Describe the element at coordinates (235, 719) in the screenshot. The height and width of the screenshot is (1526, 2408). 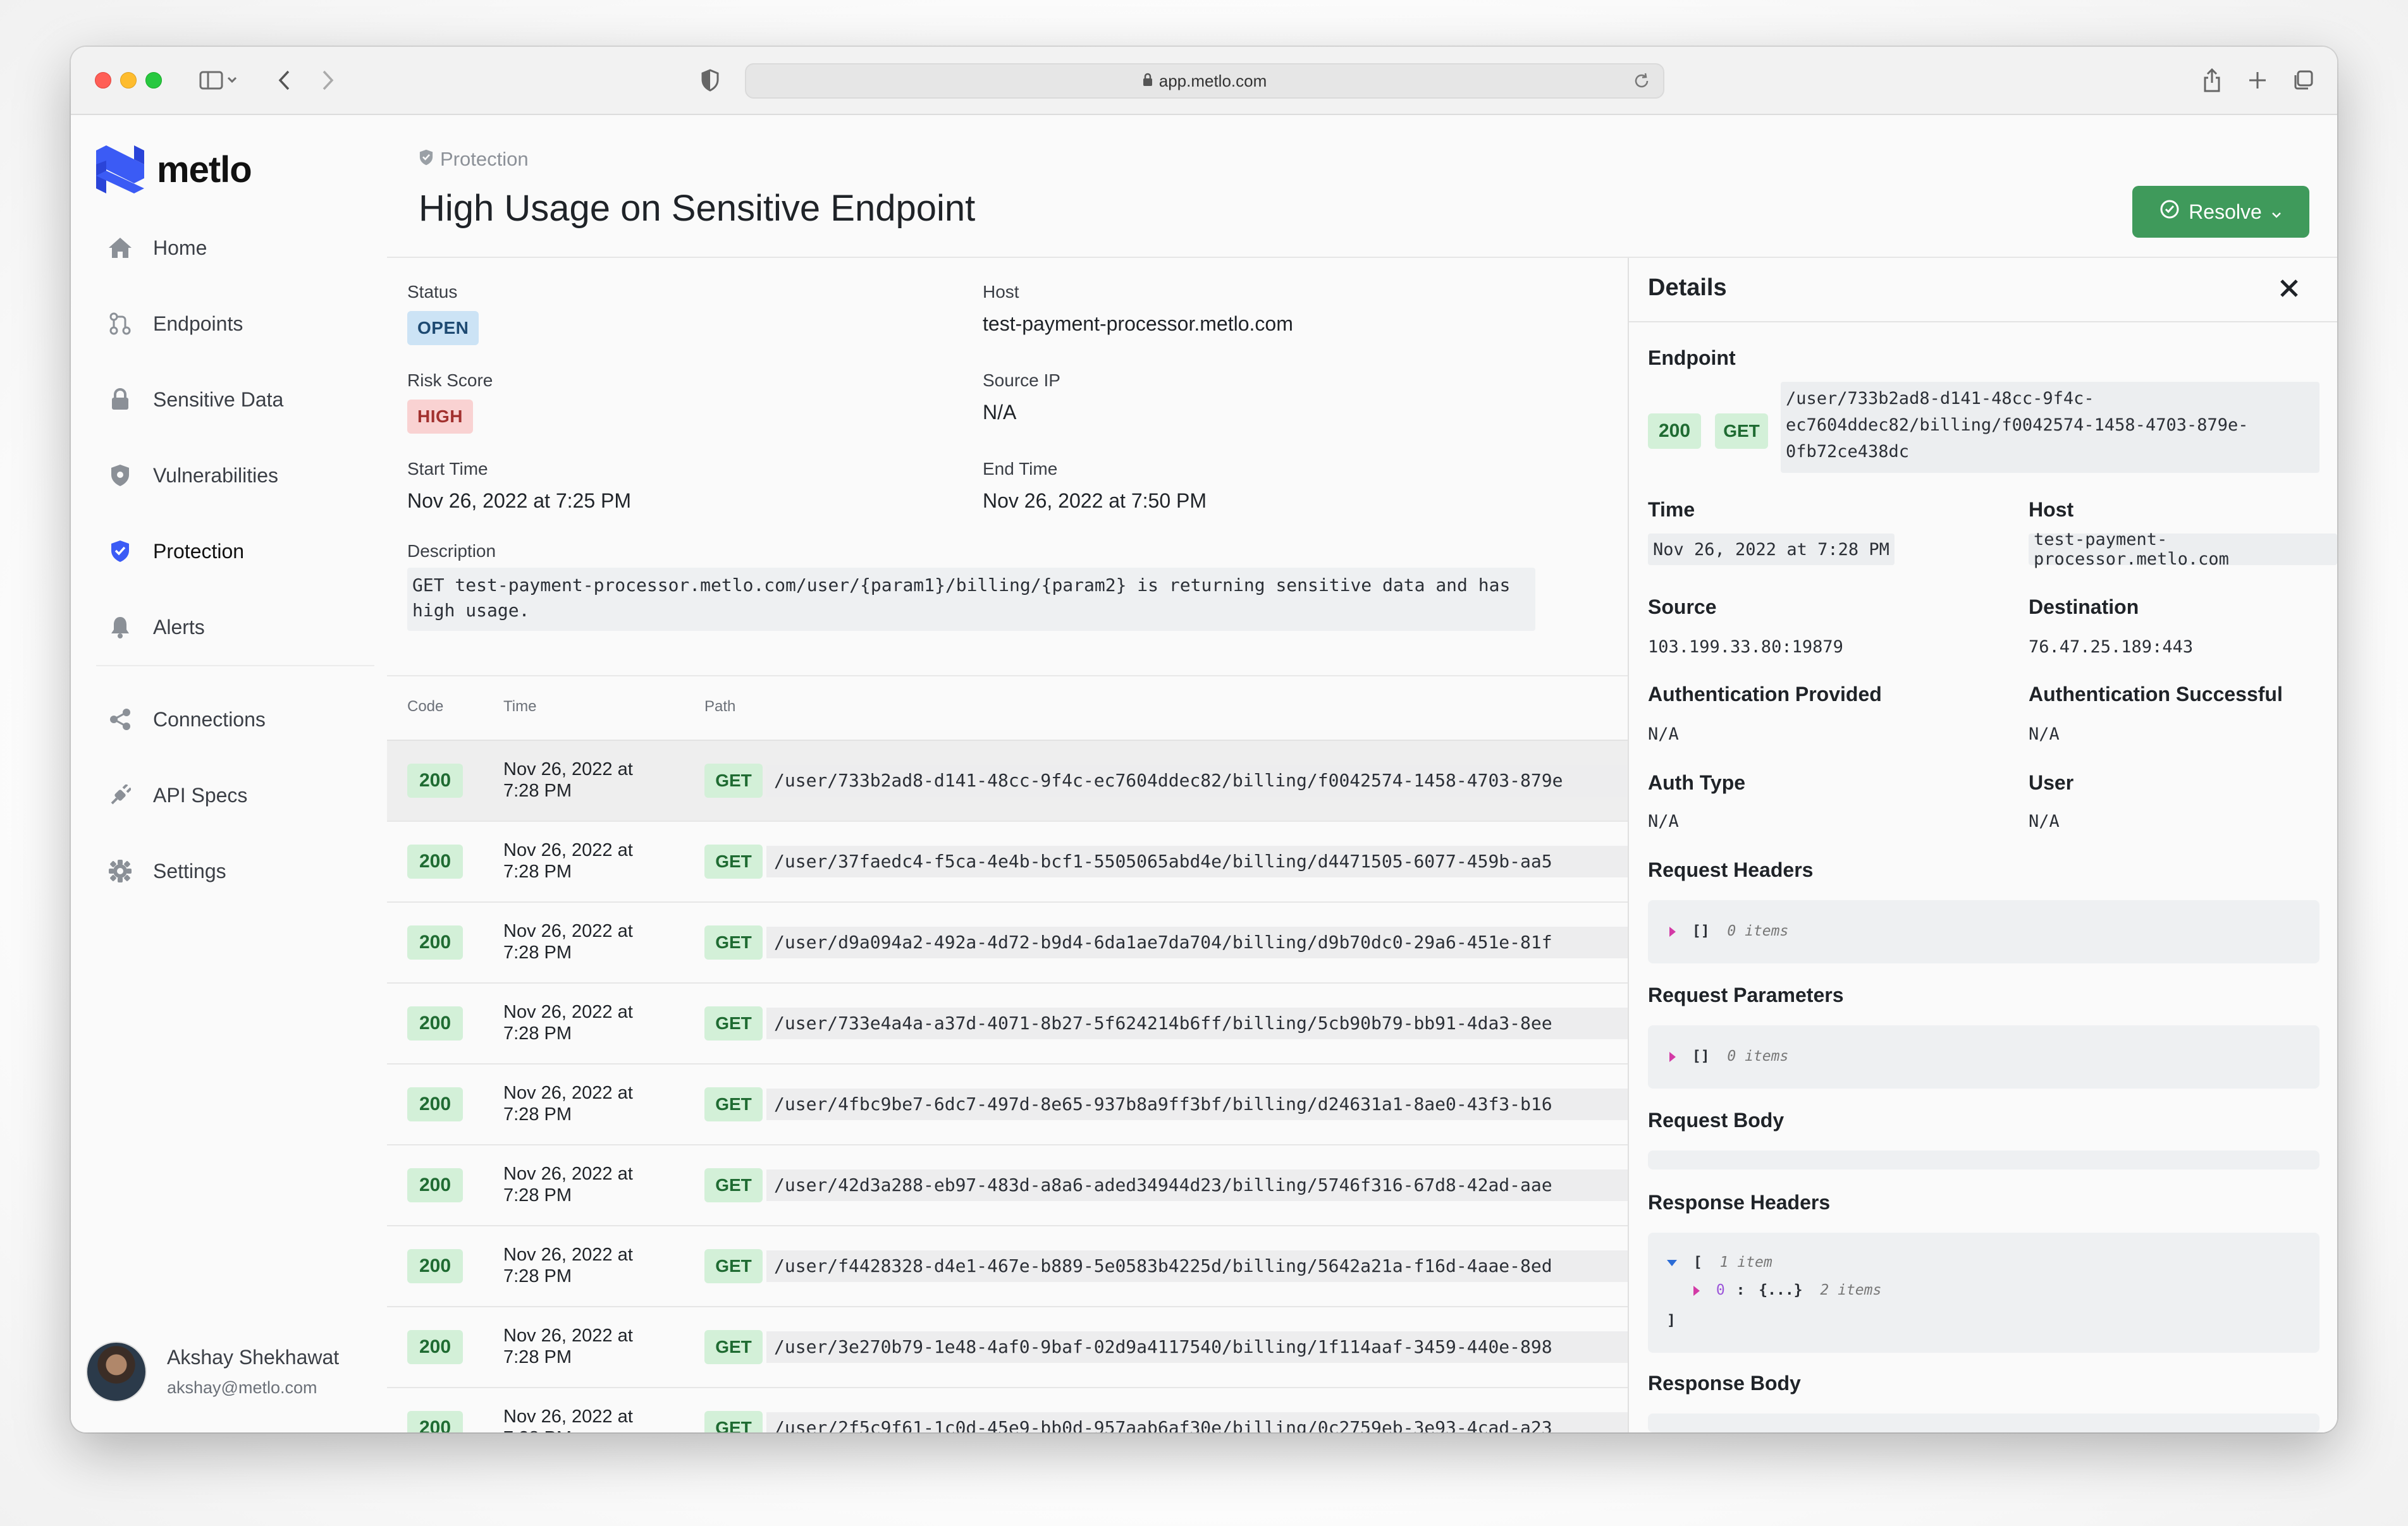
I see `sidebar-item-connections: Connections` at that location.